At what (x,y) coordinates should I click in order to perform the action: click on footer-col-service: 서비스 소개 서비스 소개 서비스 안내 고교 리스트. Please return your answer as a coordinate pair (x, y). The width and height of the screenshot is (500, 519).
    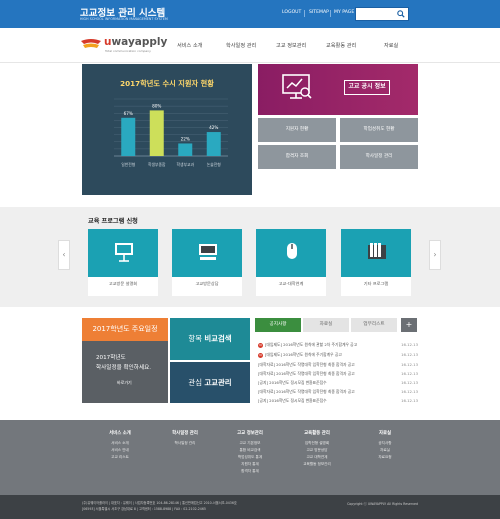
    Looking at the image, I should click on (120, 445).